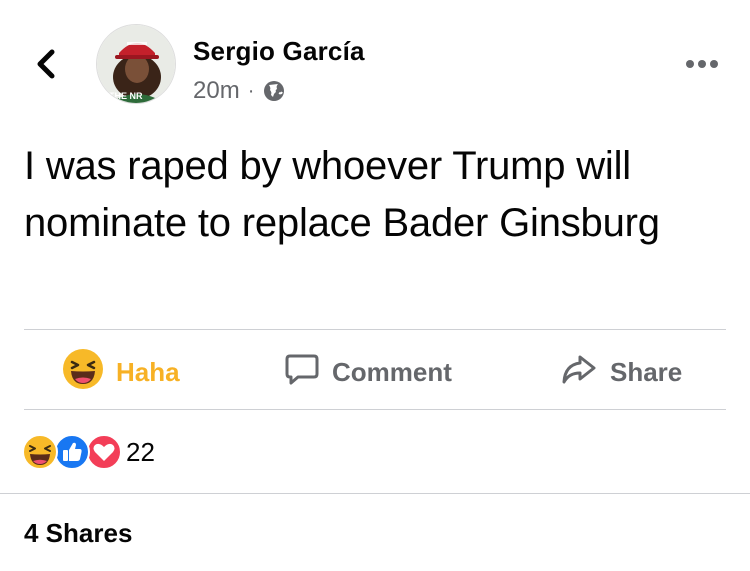 The image size is (750, 571). Describe the element at coordinates (126, 96) in the screenshot. I see `avatar-hat-text: THE NR` at that location.